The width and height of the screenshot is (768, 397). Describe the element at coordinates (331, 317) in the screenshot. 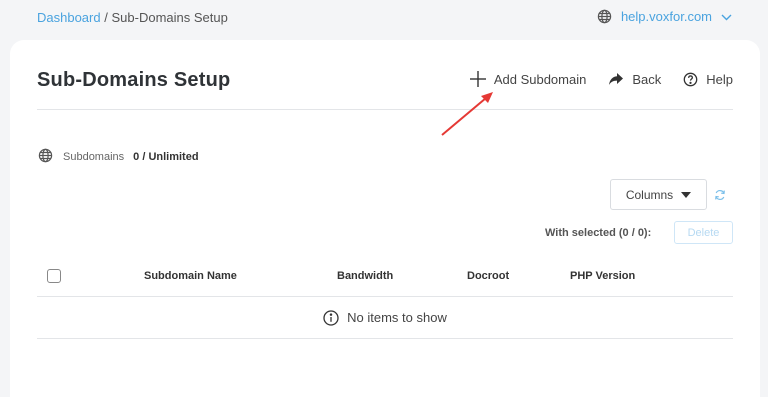

I see `info-icon` at that location.